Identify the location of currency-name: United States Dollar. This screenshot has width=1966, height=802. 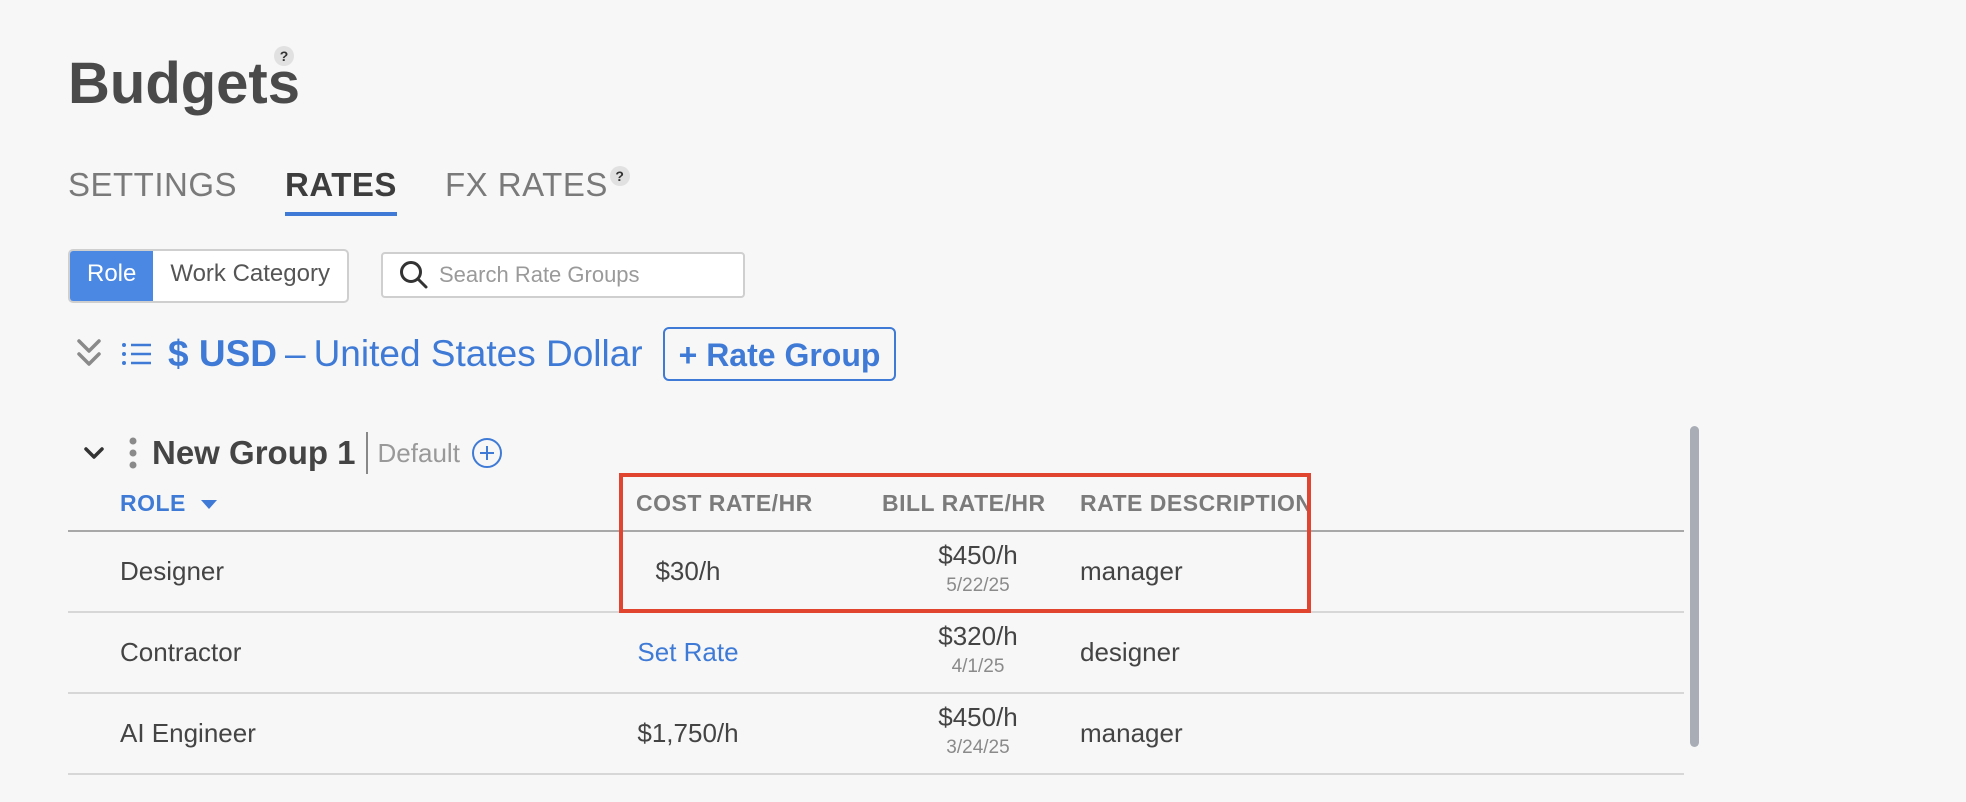
(478, 353).